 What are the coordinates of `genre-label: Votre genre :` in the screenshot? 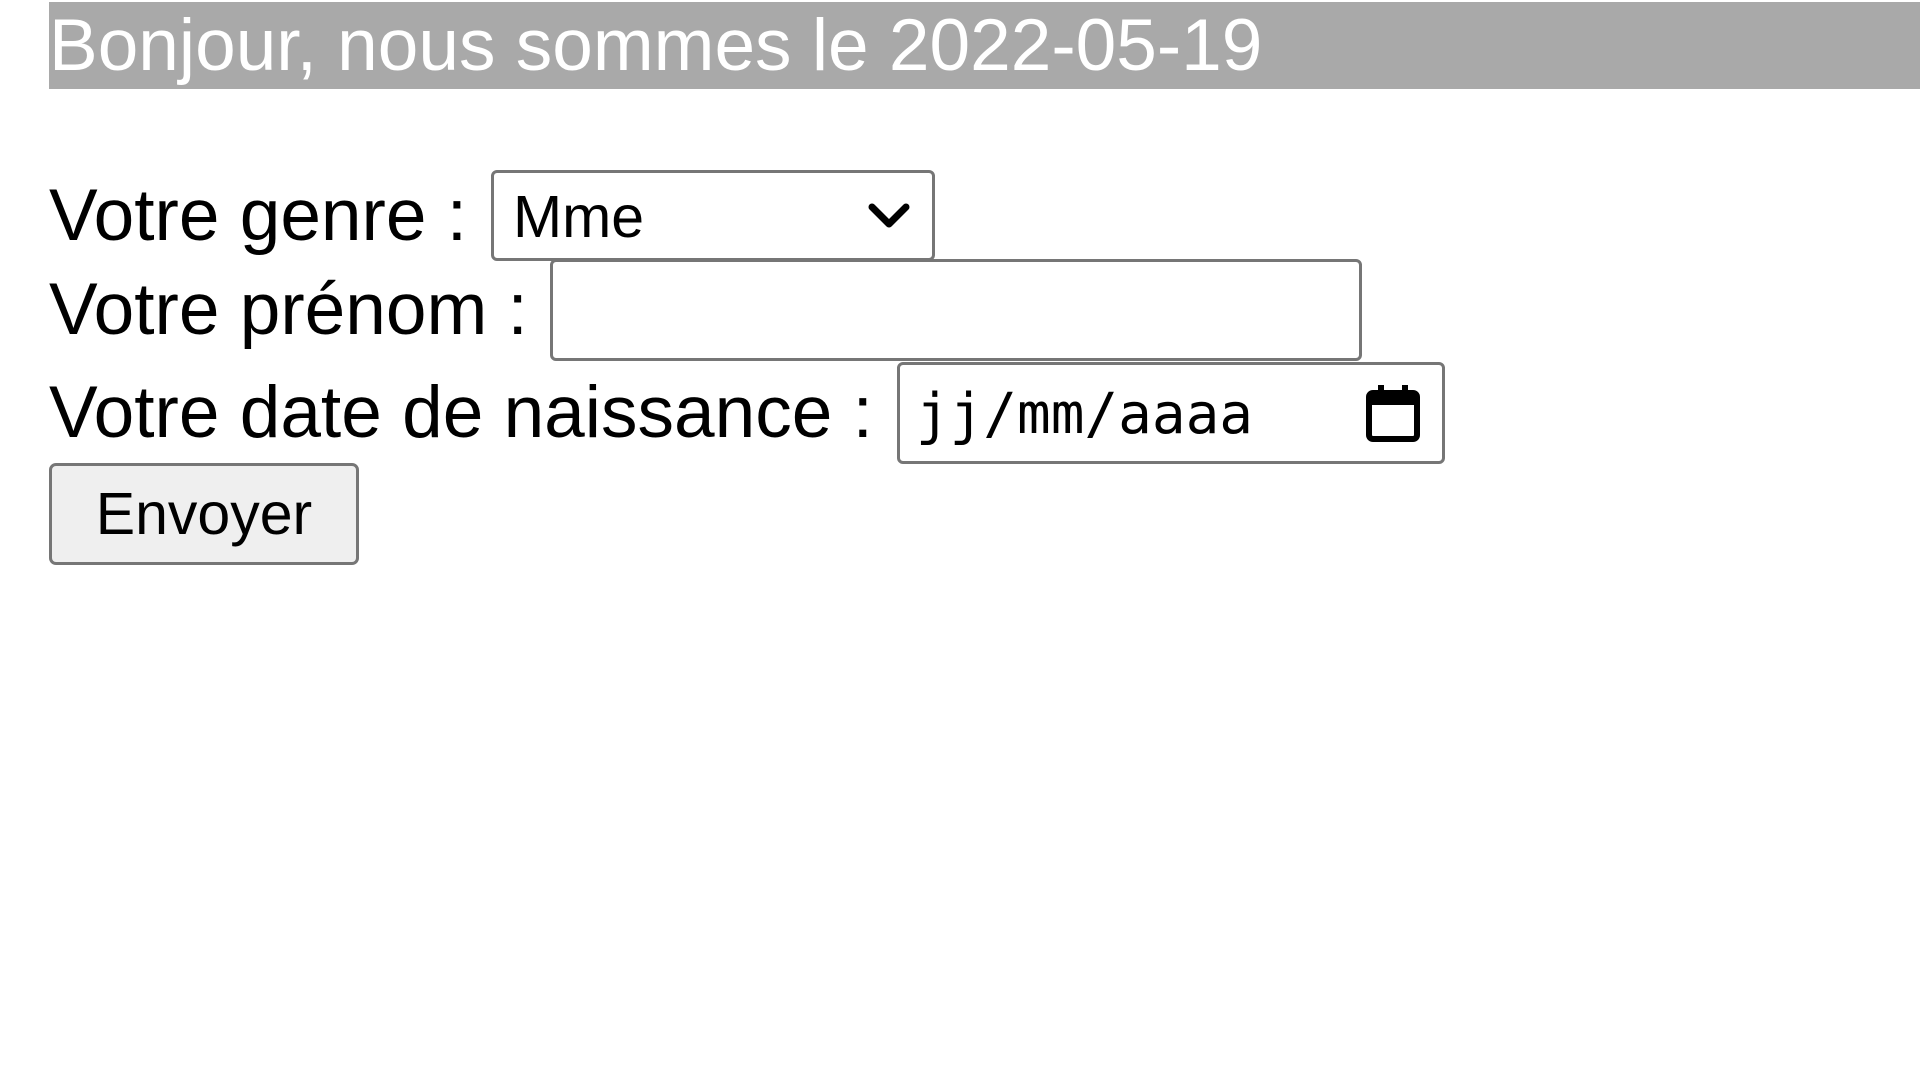 It's located at (258, 215).